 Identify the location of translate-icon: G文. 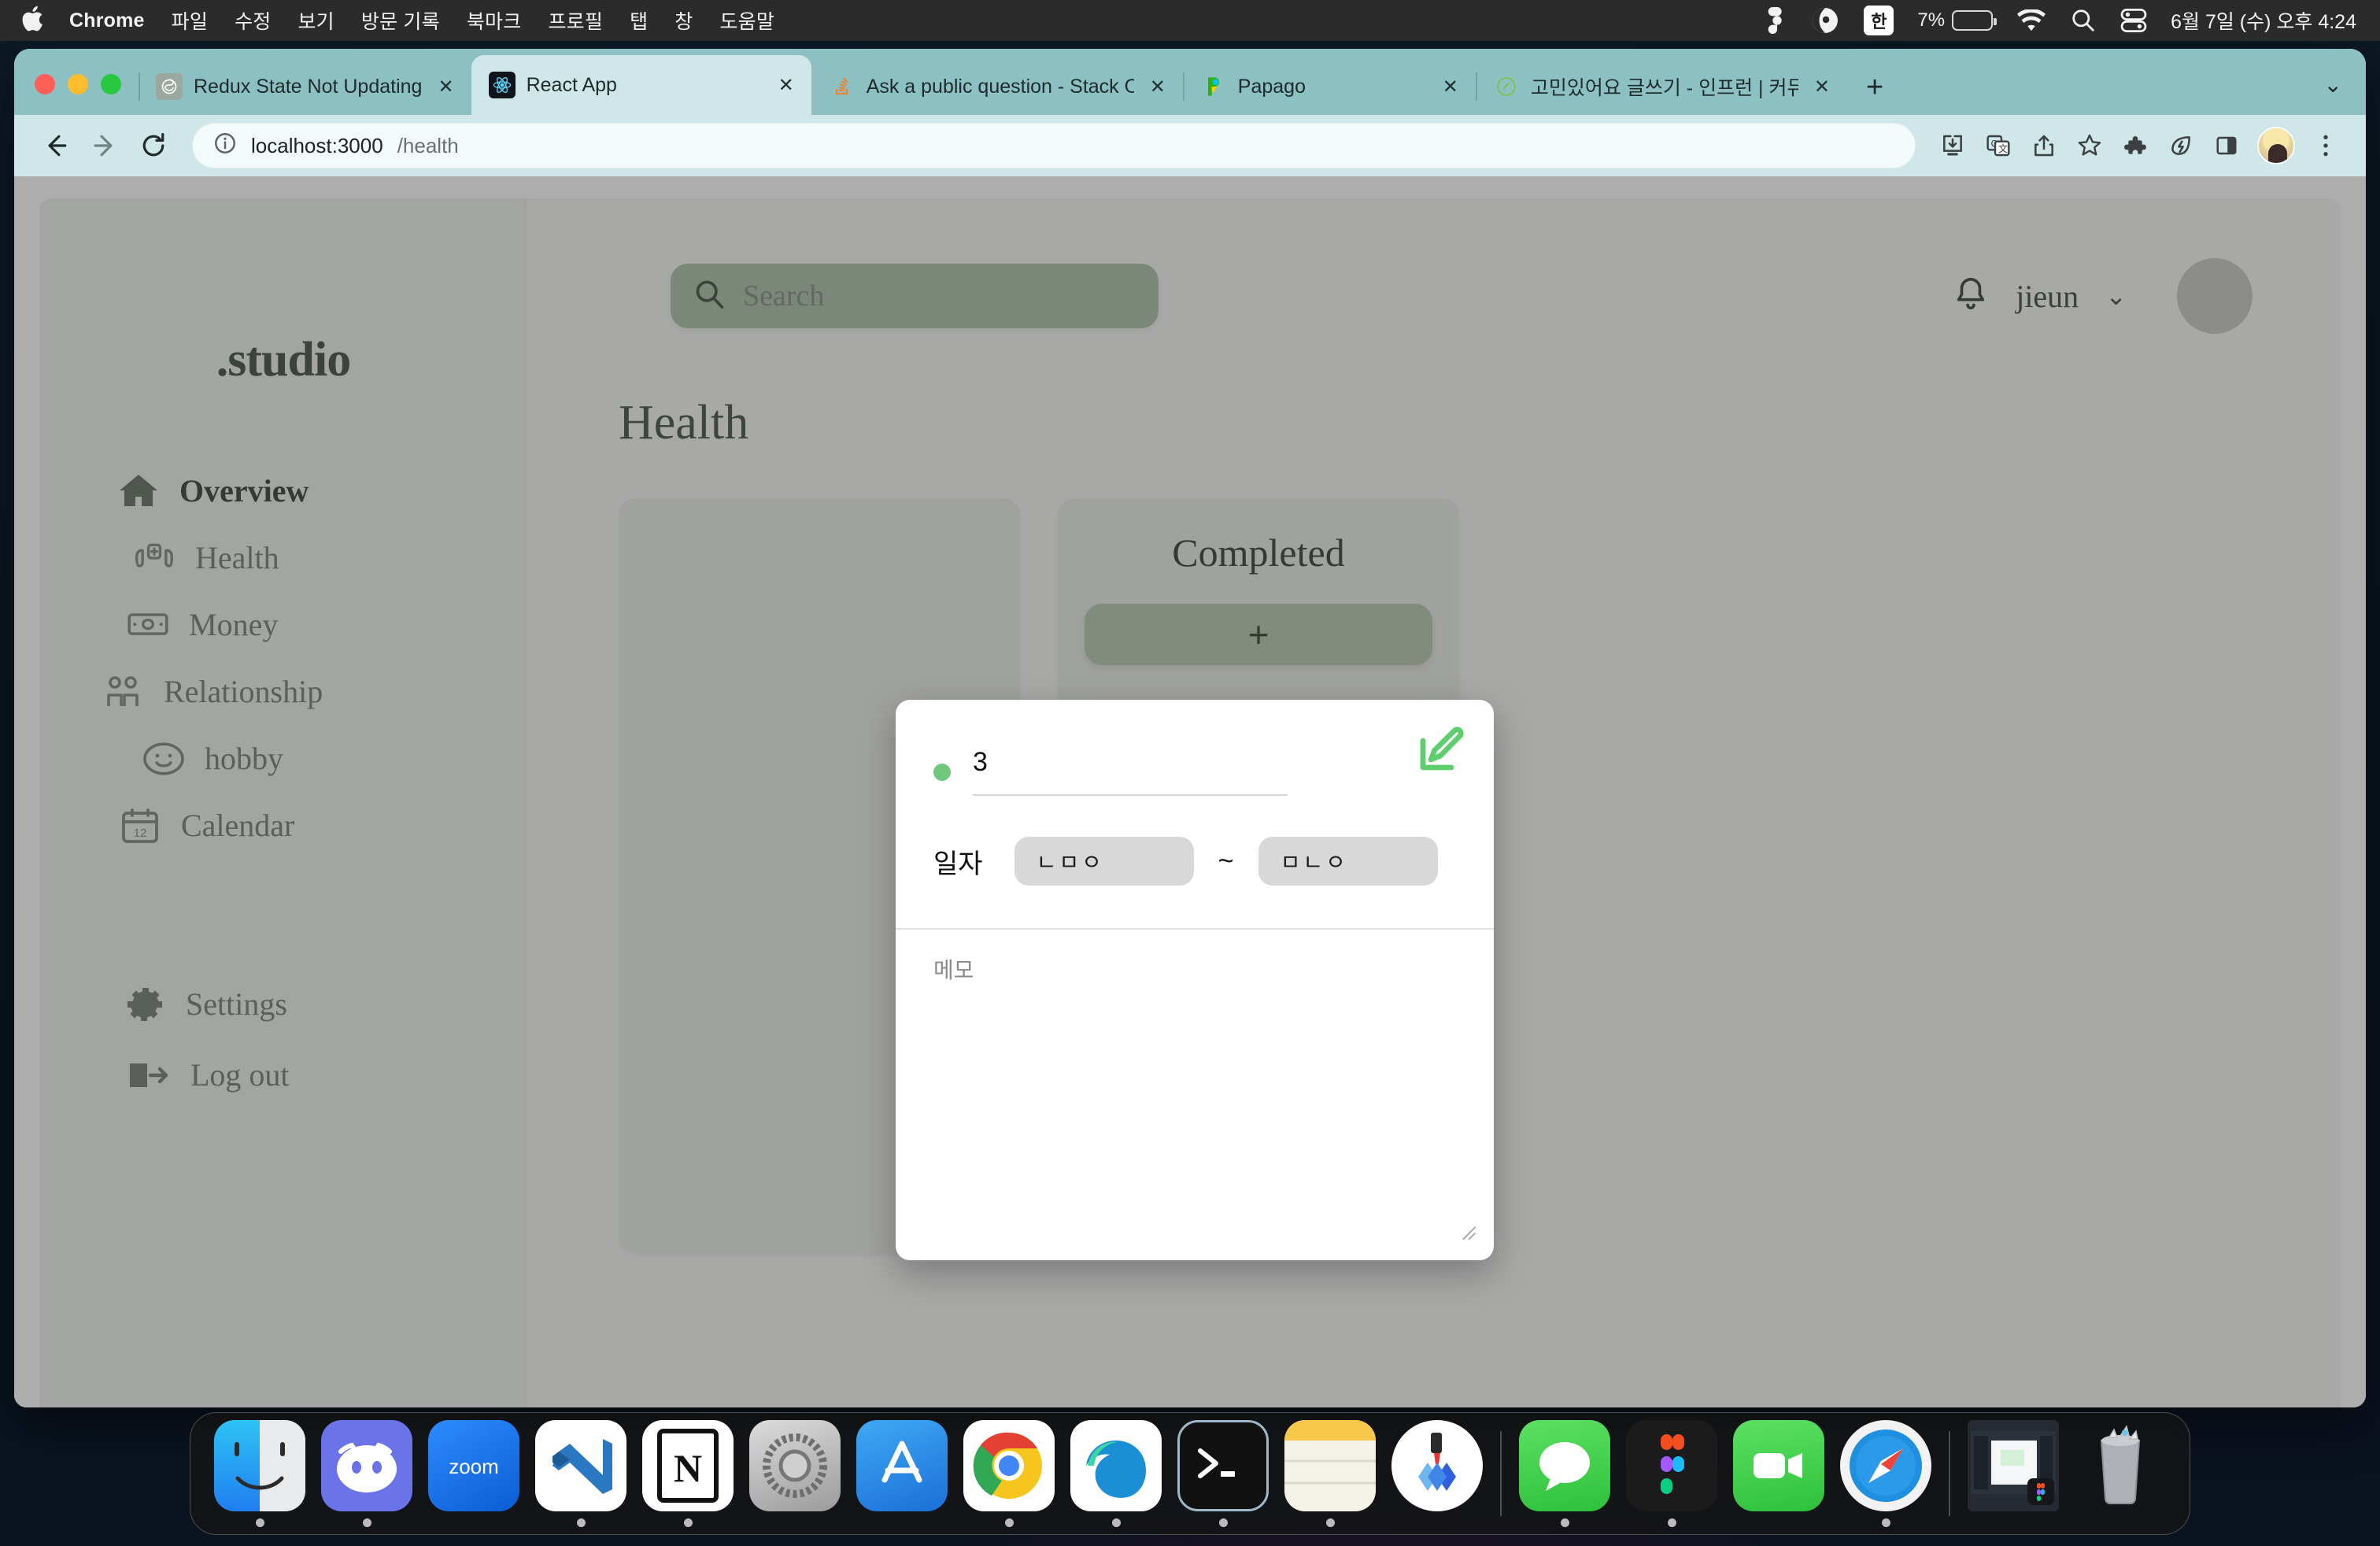
(1998, 145).